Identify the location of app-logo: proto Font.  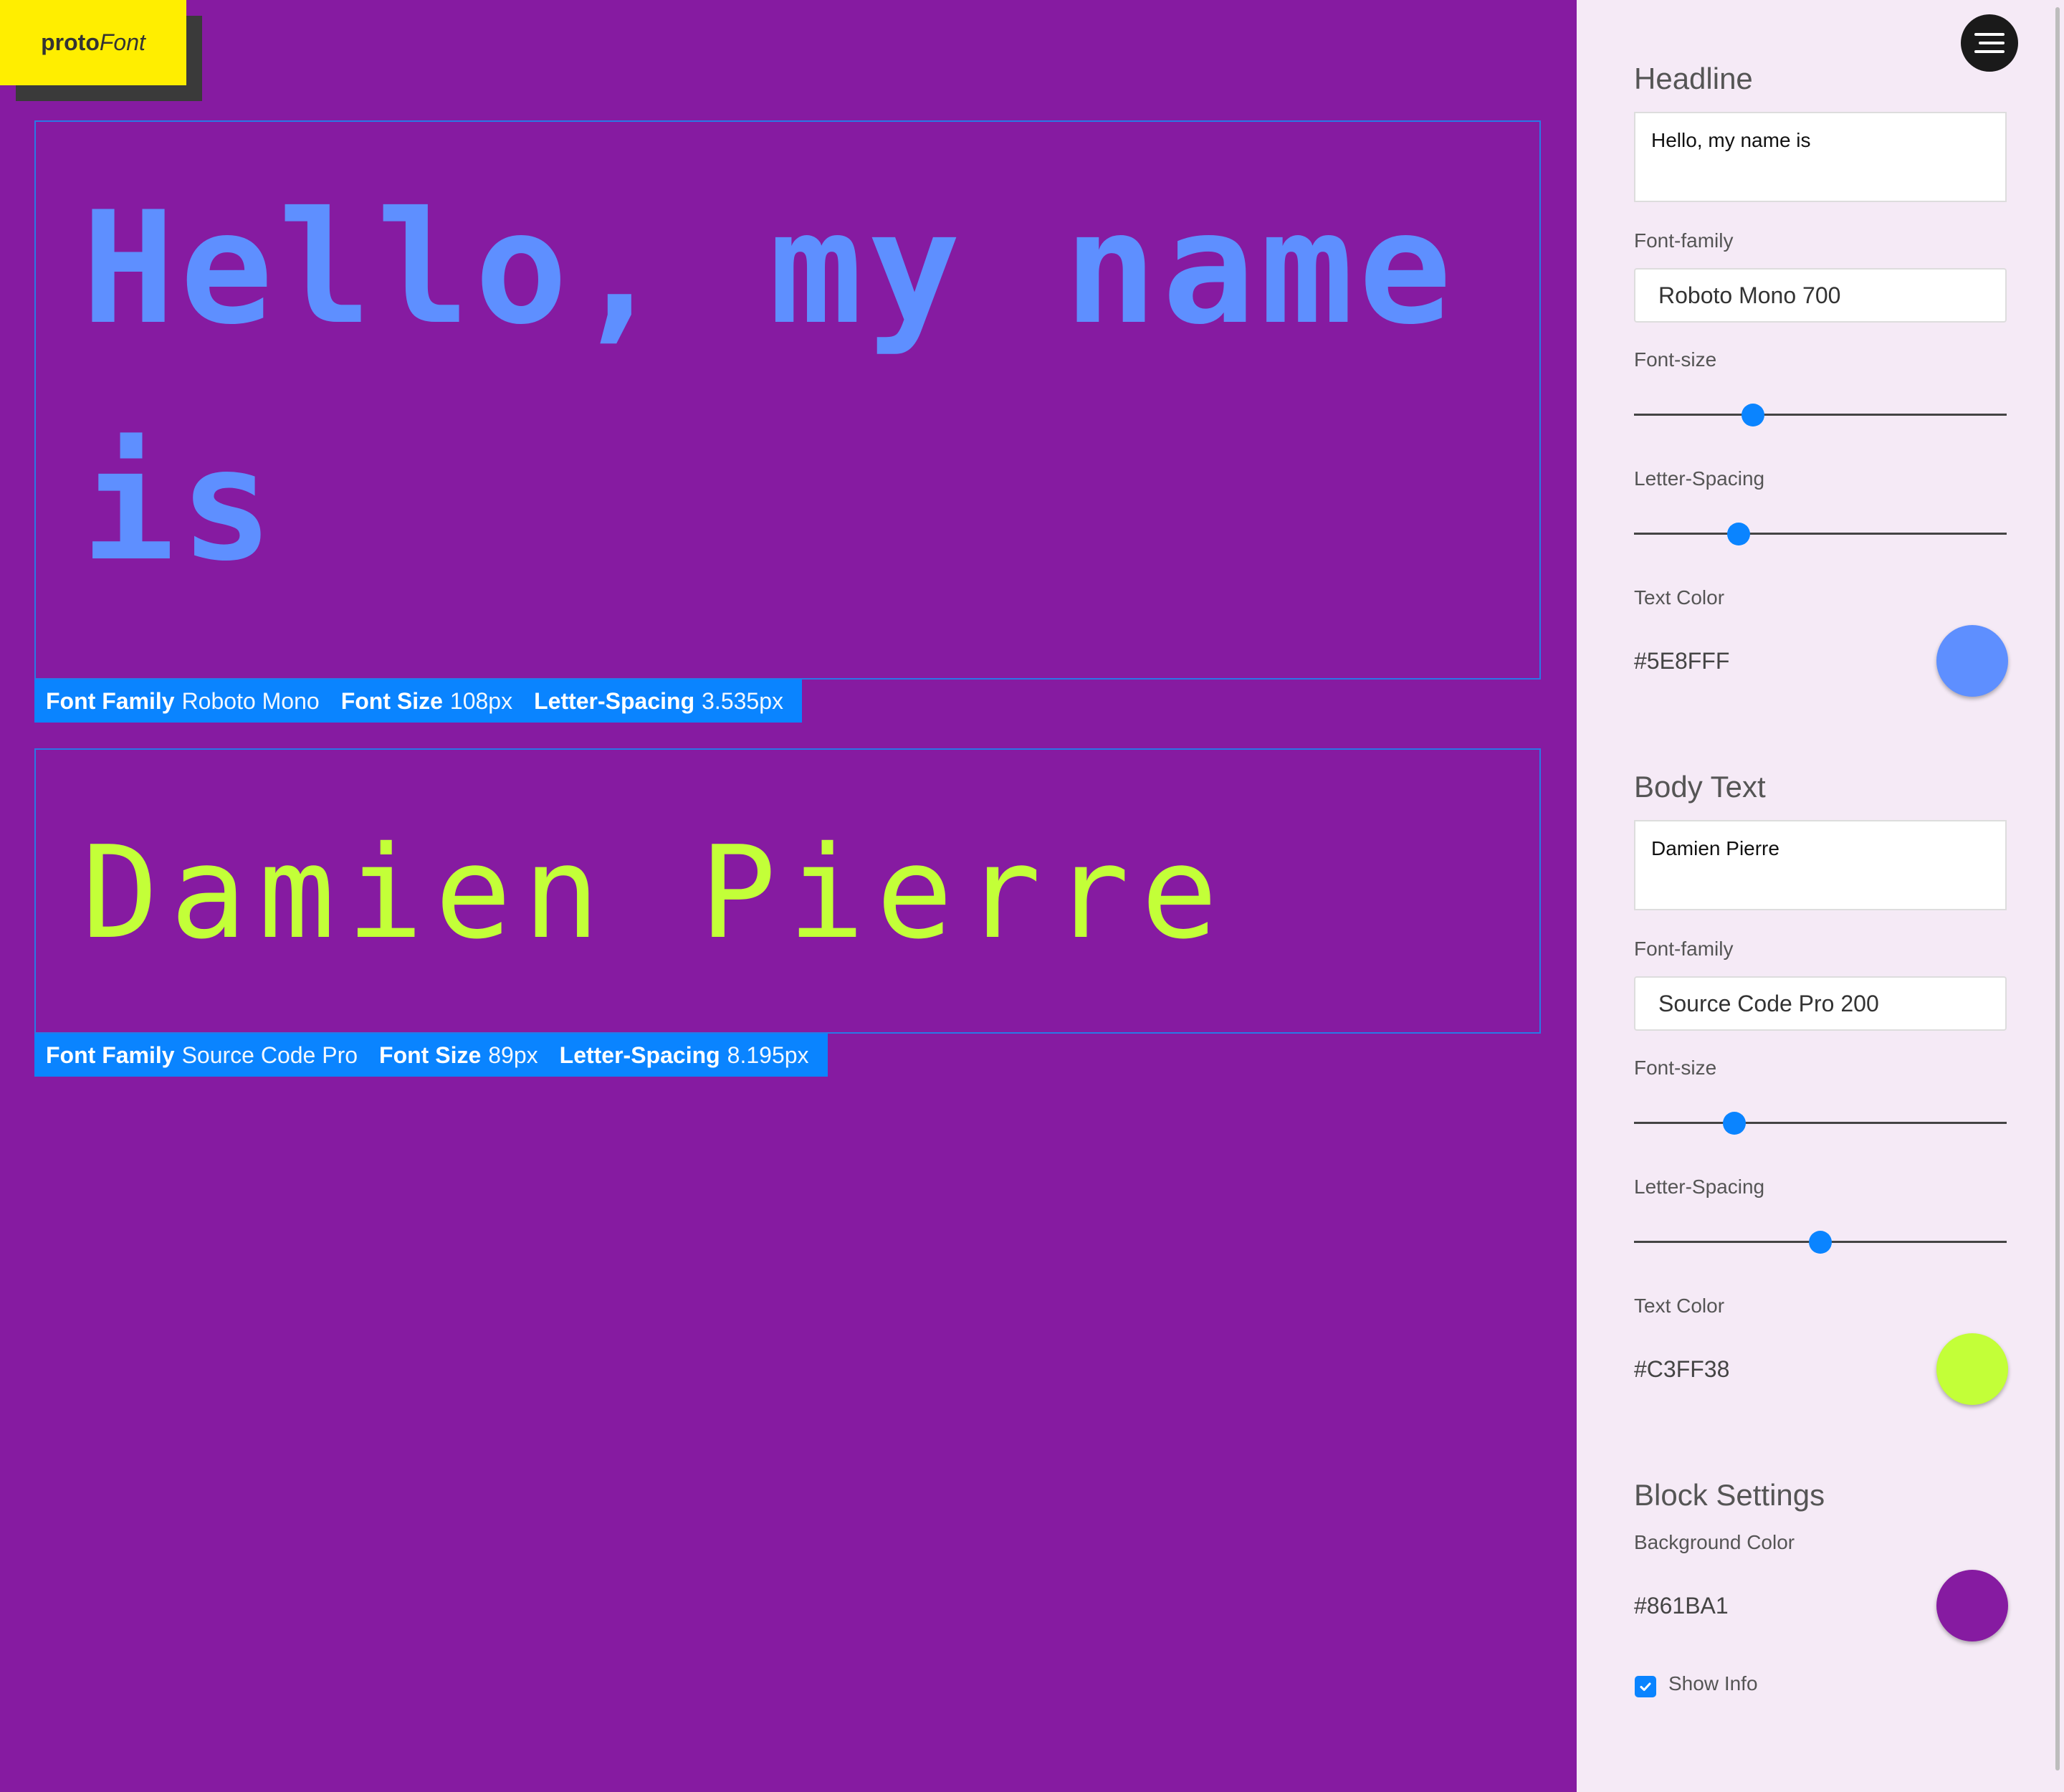
(93, 42).